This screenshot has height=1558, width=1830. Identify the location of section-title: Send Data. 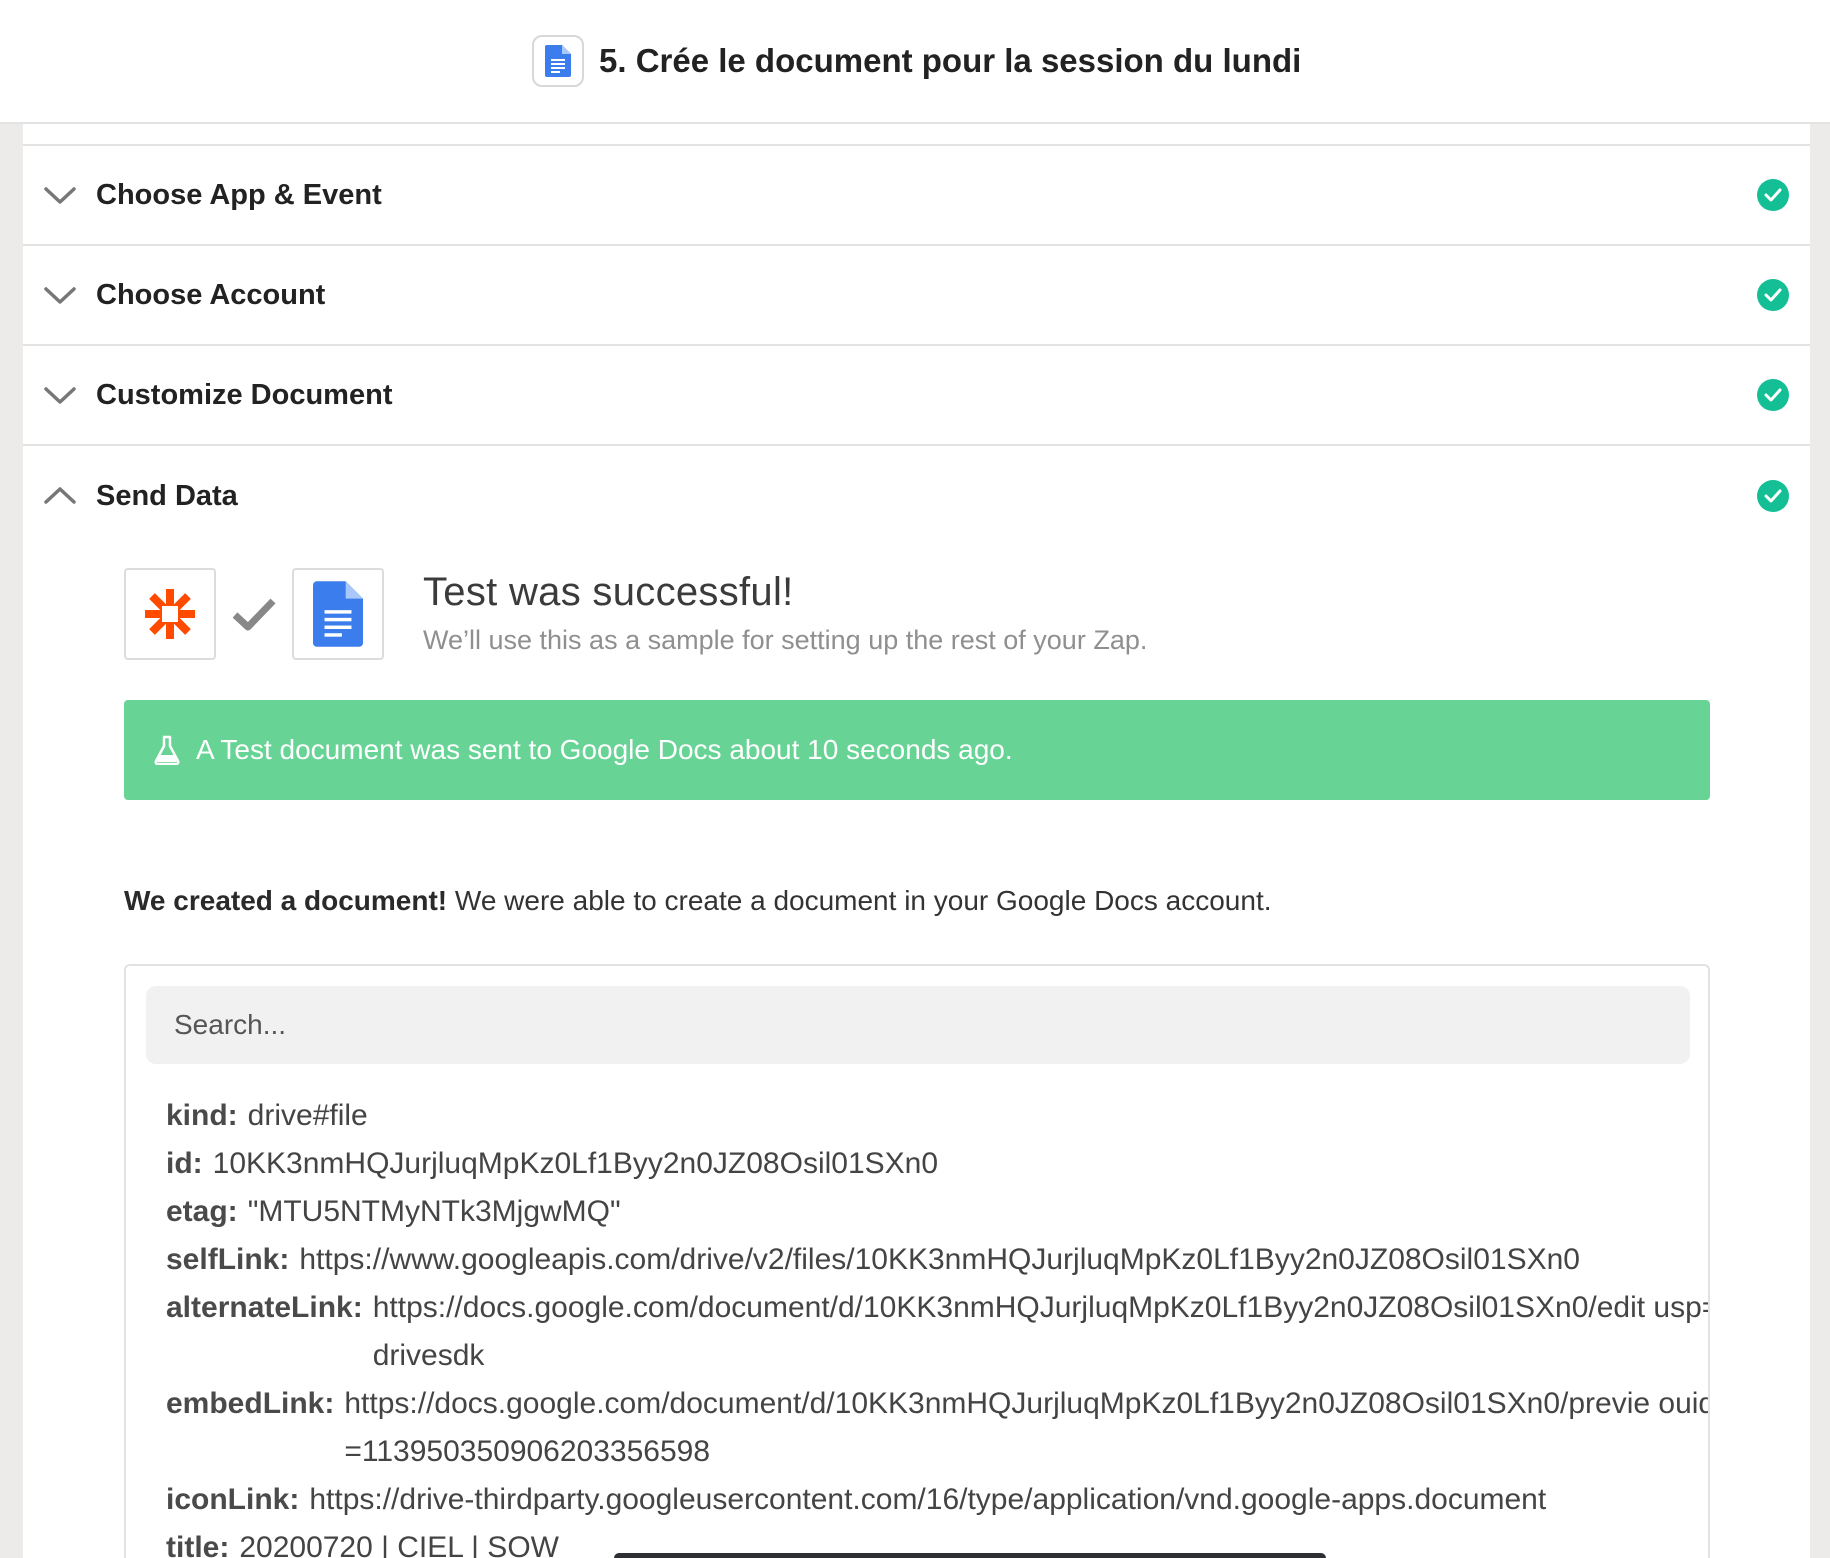
(167, 495).